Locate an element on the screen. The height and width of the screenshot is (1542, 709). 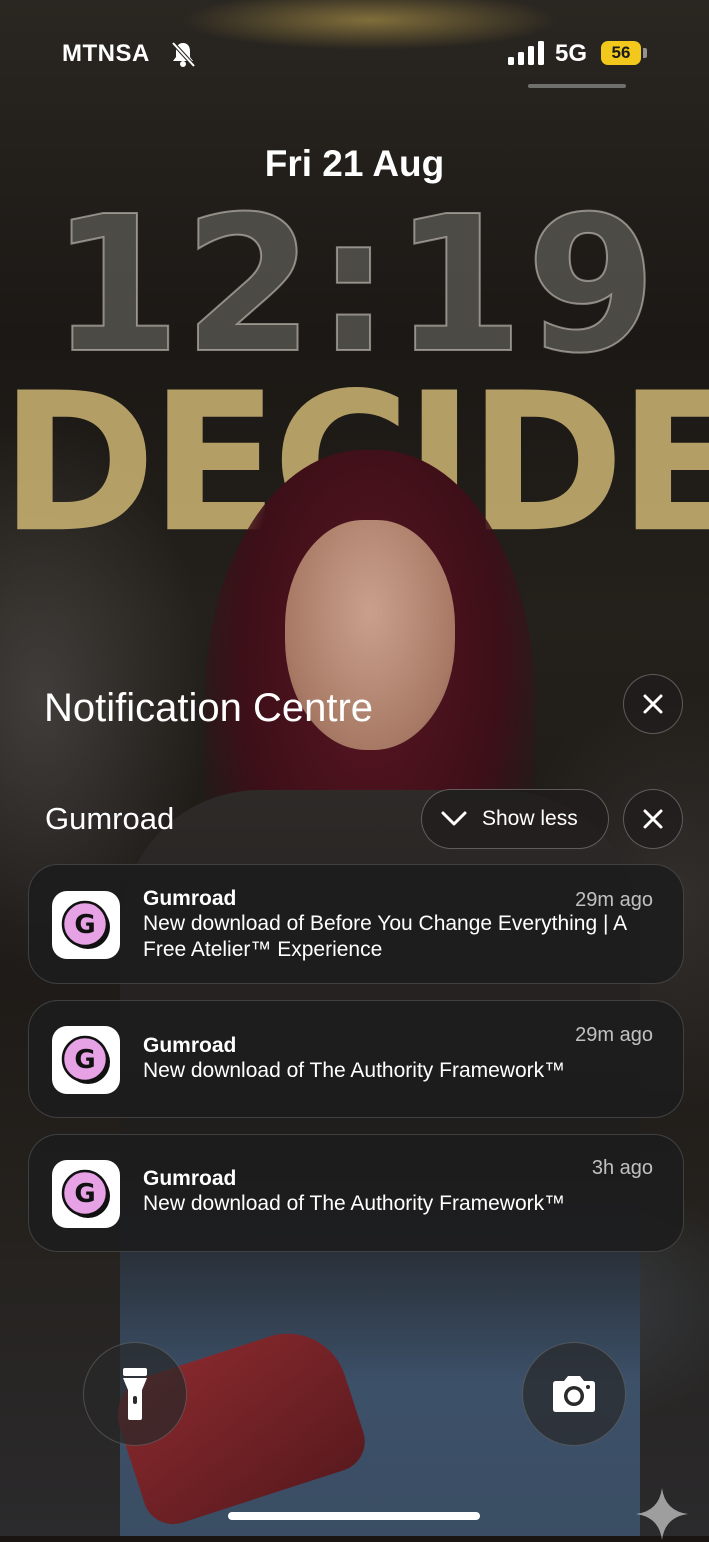
clear-group-button is located at coordinates (653, 819).